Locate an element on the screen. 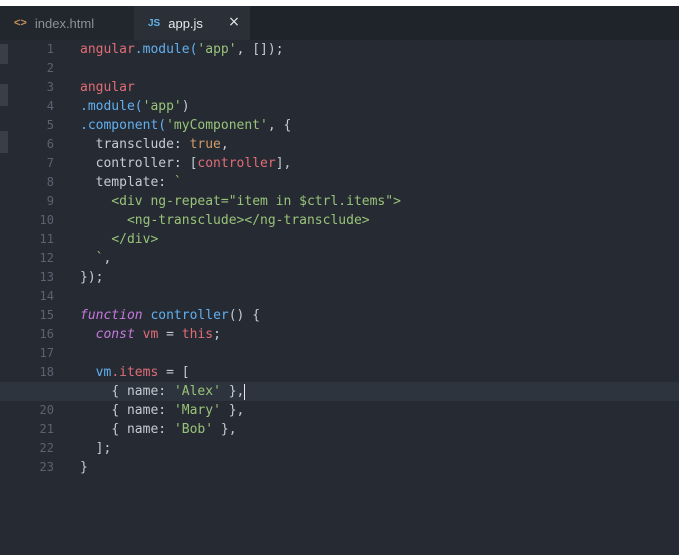  line-number: 13 is located at coordinates (46, 277).